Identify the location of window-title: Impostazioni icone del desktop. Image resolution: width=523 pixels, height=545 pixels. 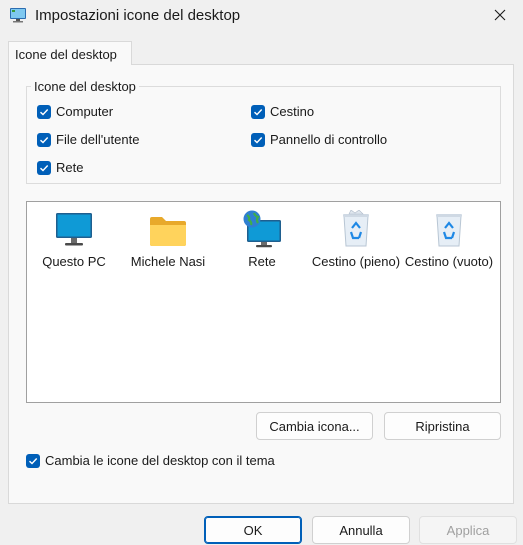
(138, 15).